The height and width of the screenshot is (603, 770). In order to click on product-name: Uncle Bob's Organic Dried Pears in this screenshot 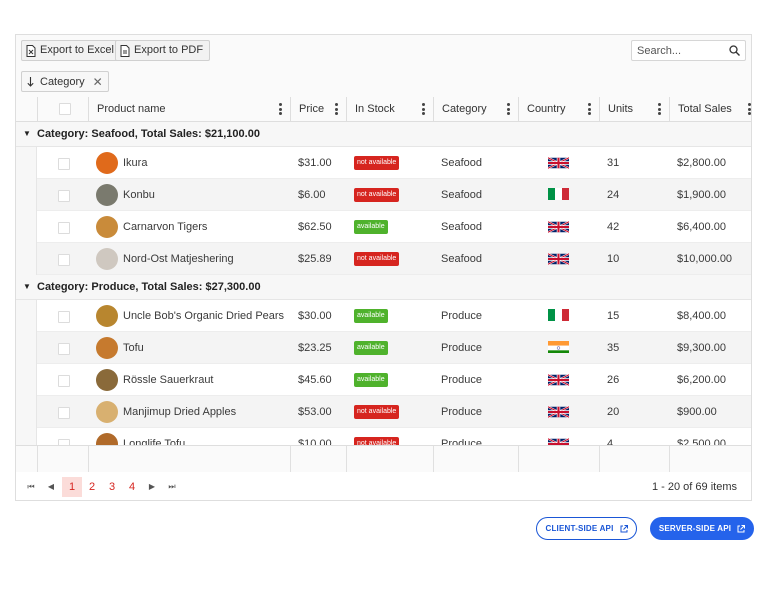, I will do `click(204, 316)`.